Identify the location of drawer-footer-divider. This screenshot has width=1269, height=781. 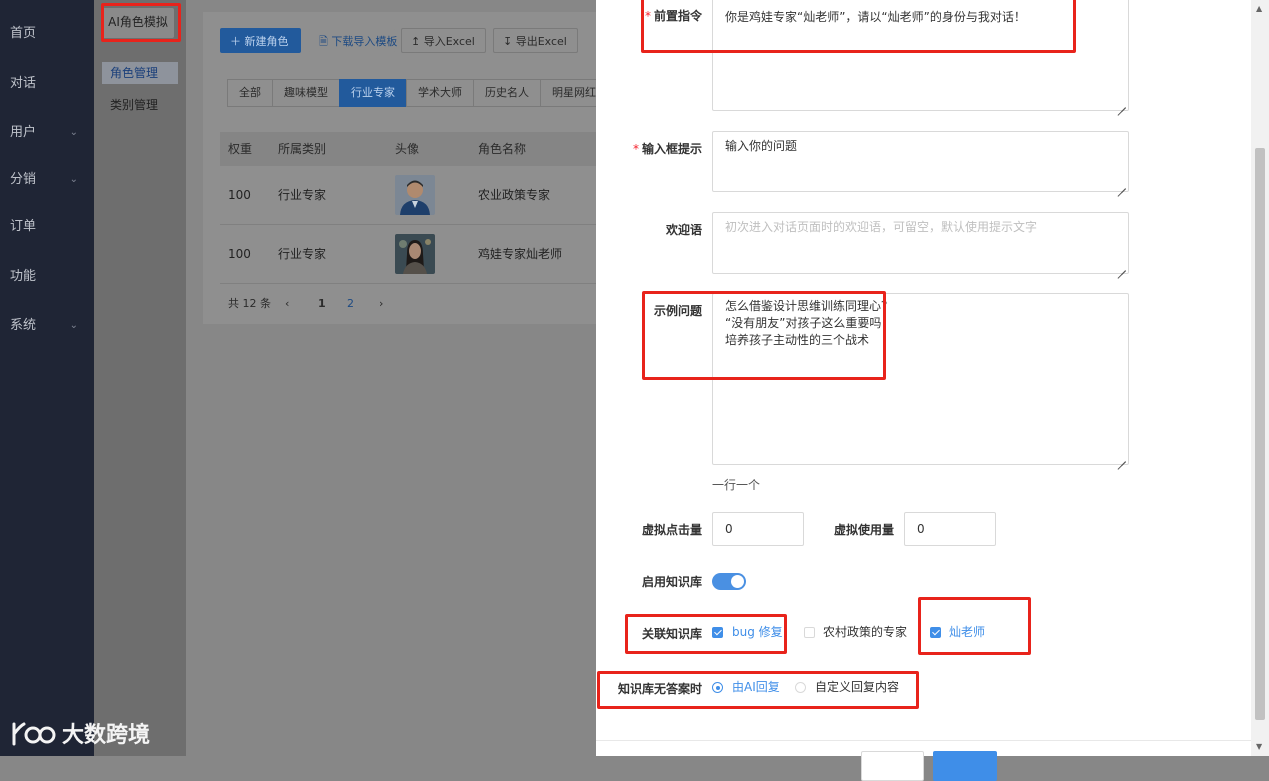
(923, 740).